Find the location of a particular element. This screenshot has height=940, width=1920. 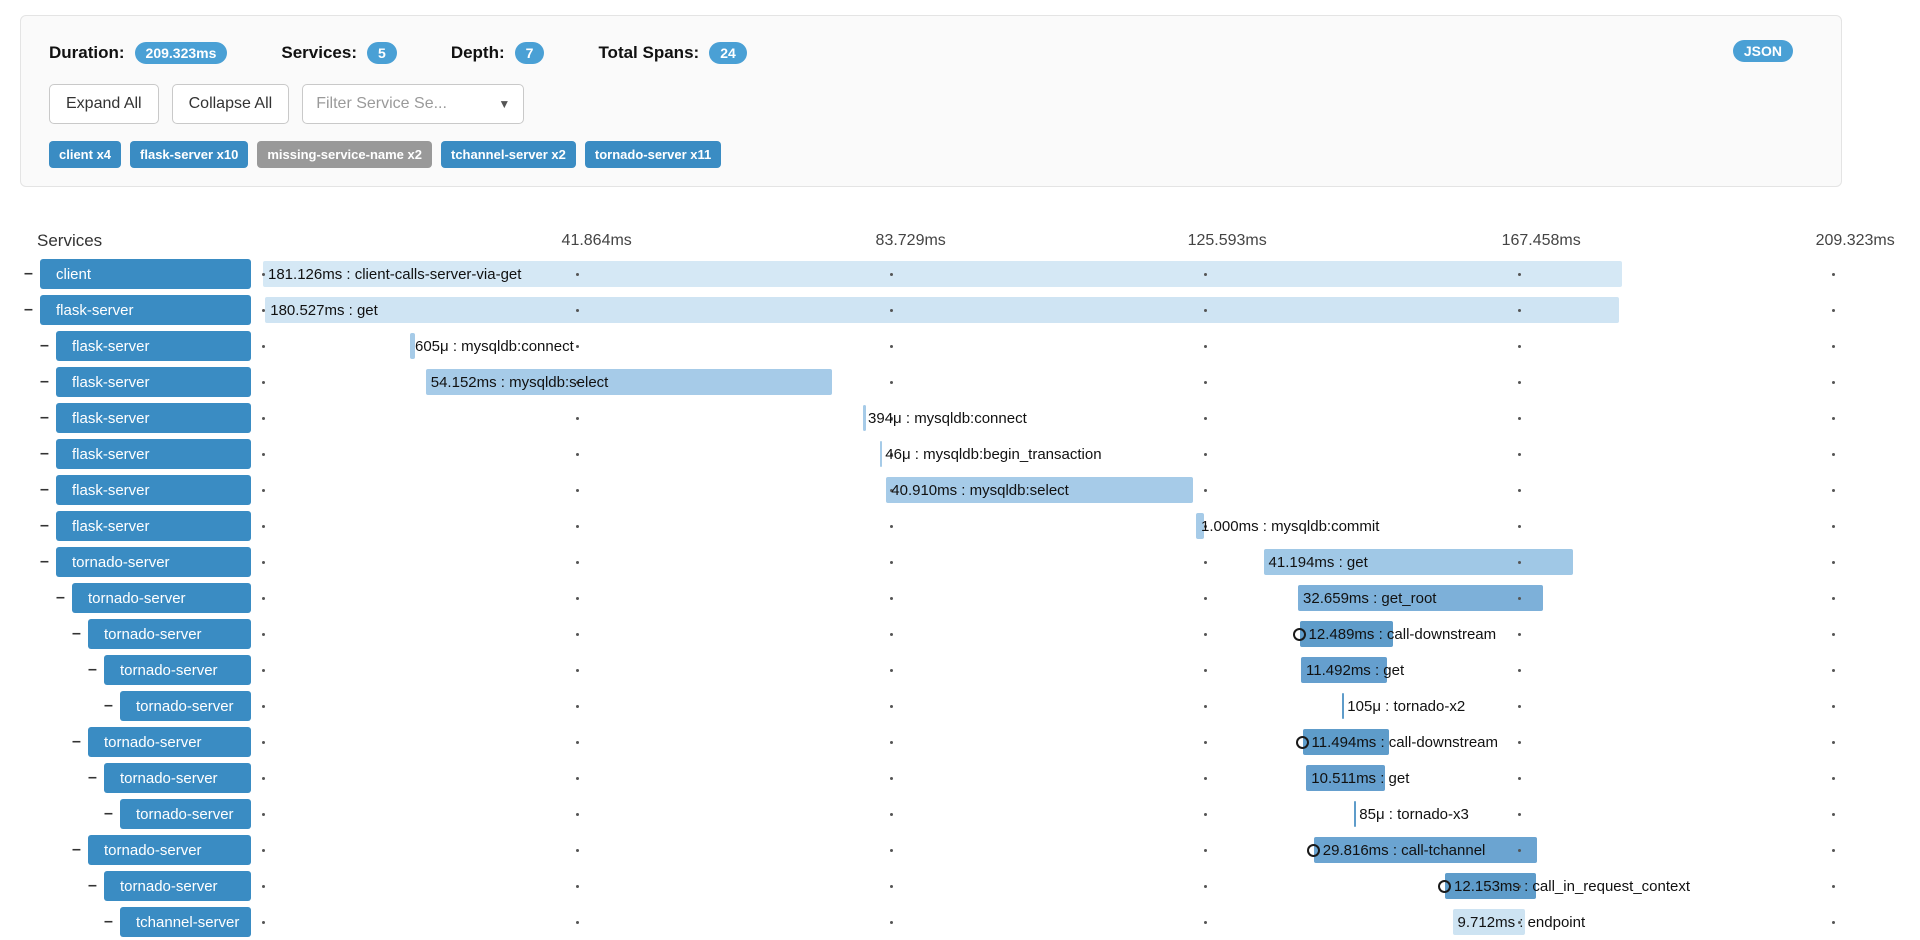

json-button: JSON is located at coordinates (1762, 51).